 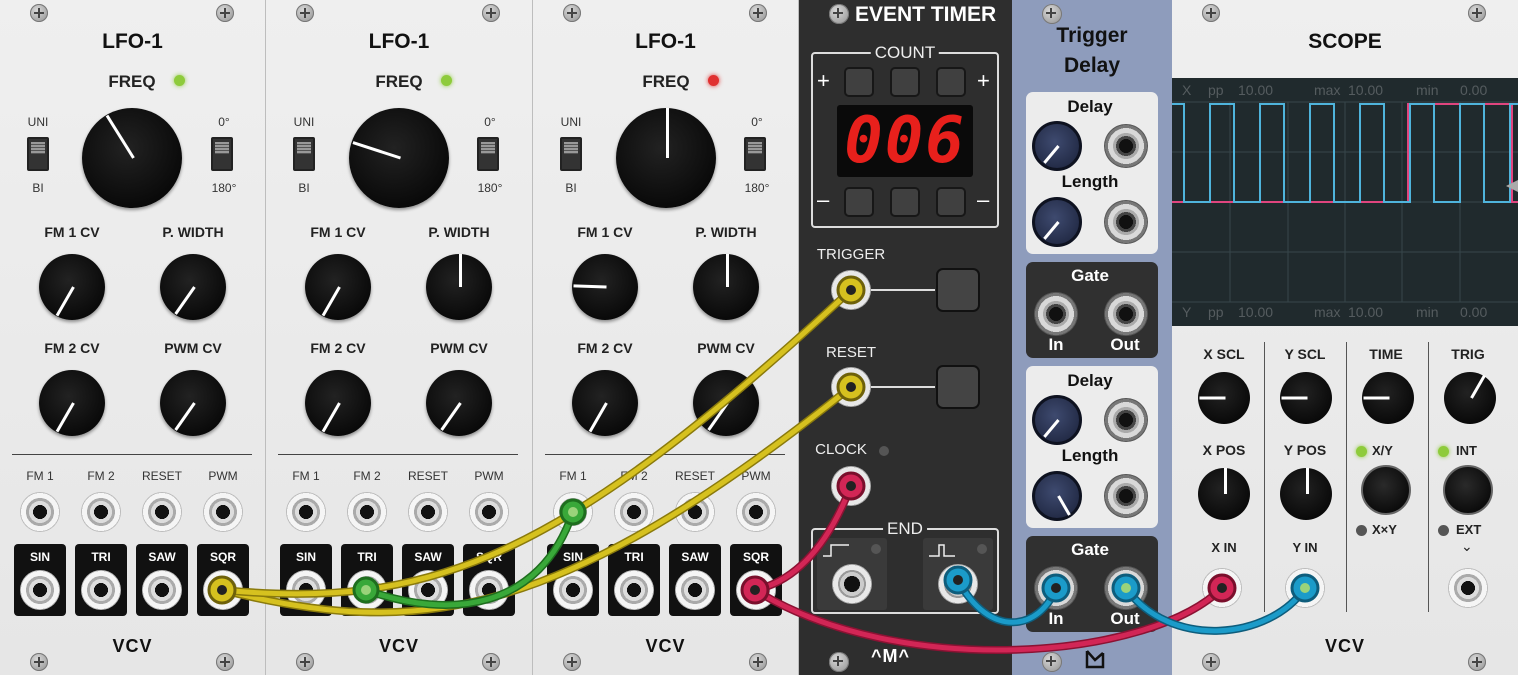 What do you see at coordinates (982, 549) in the screenshot?
I see `end-trigger-led` at bounding box center [982, 549].